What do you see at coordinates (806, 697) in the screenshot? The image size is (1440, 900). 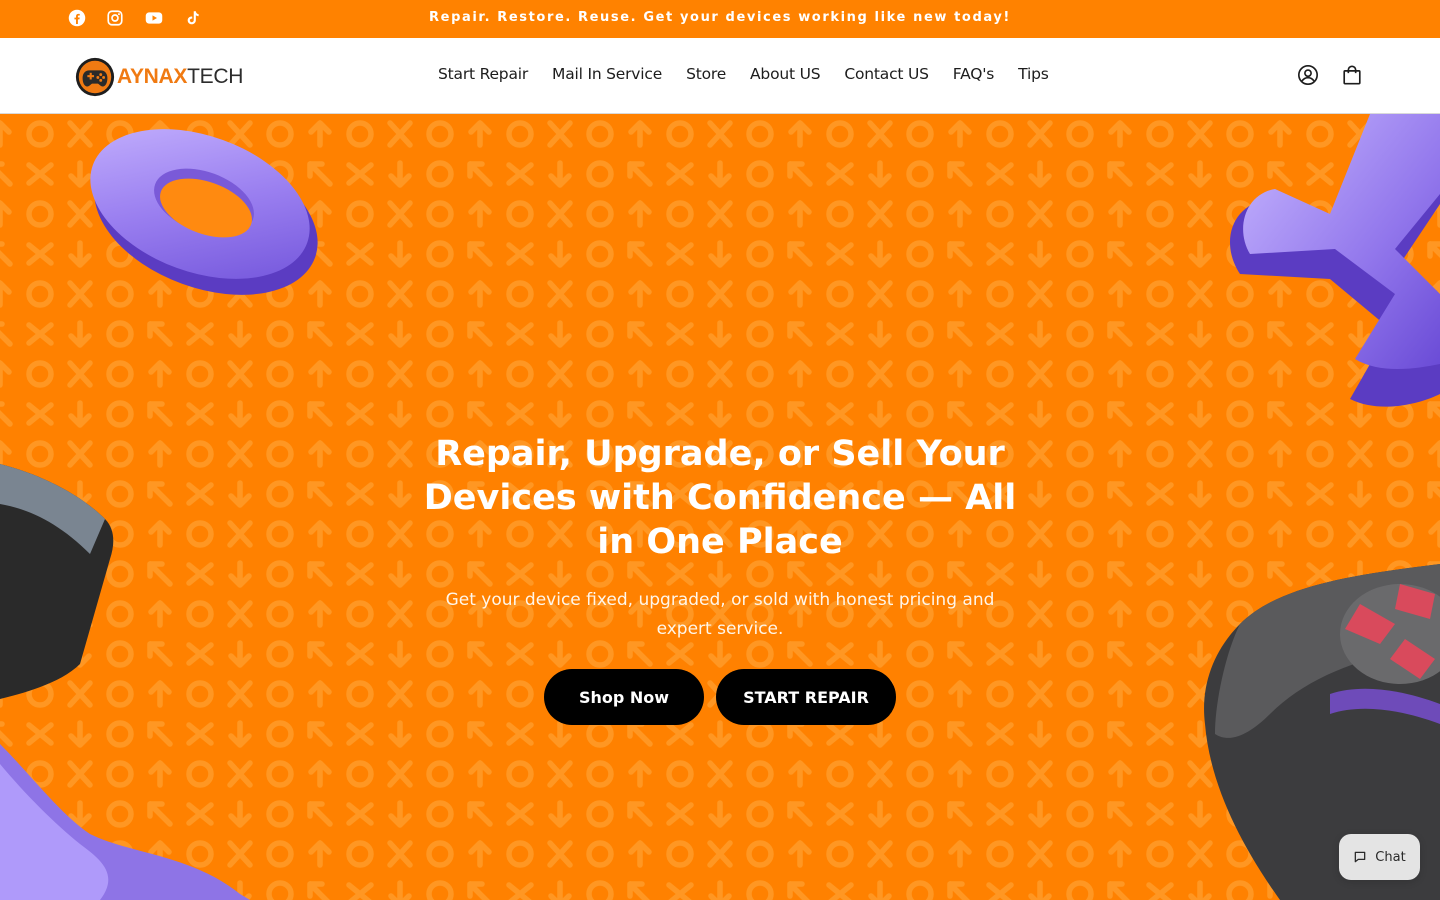 I see `start-repair-button: START REPAIR` at bounding box center [806, 697].